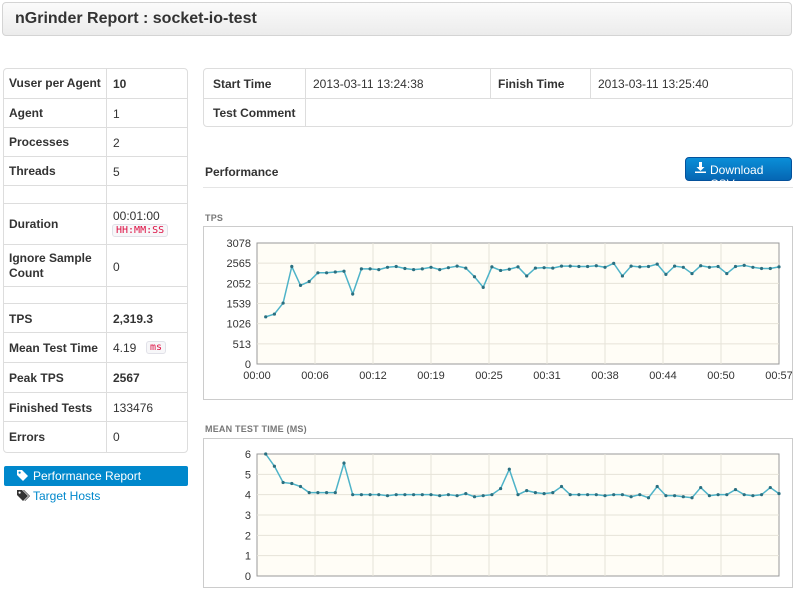  Describe the element at coordinates (120, 84) in the screenshot. I see `vuser-value: 10` at that location.